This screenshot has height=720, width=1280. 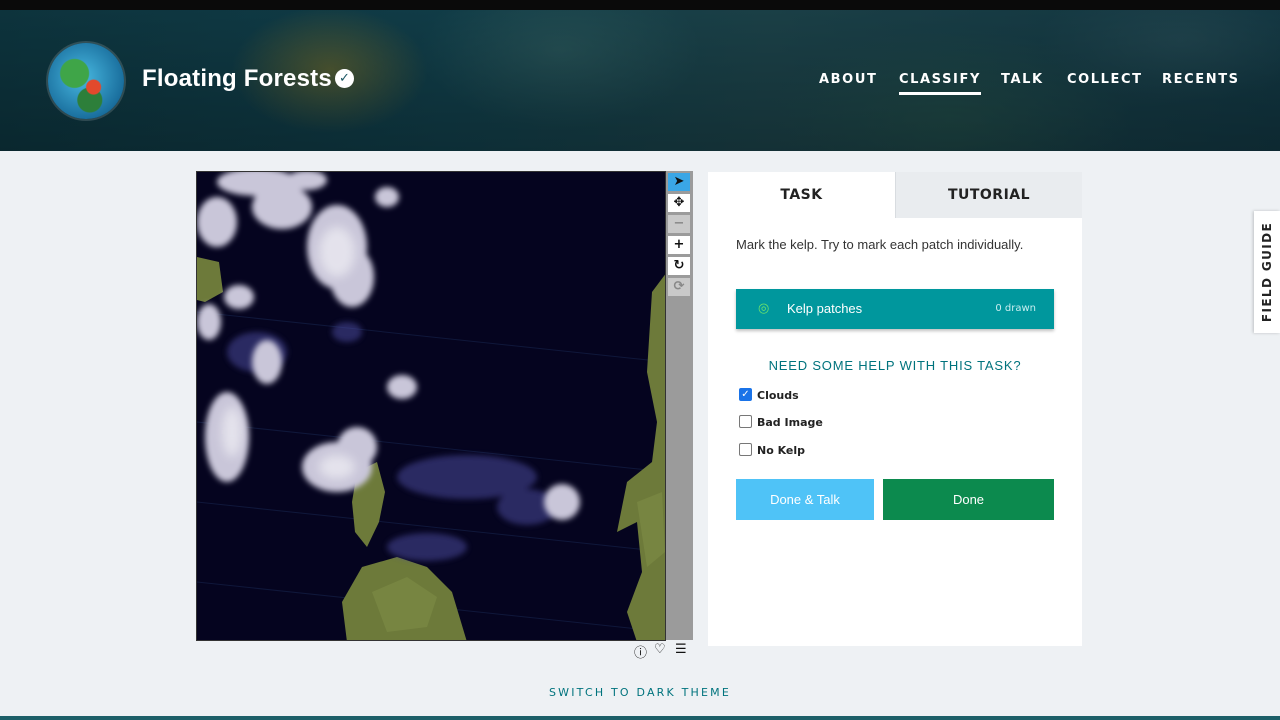 What do you see at coordinates (86, 81) in the screenshot?
I see `project-logo` at bounding box center [86, 81].